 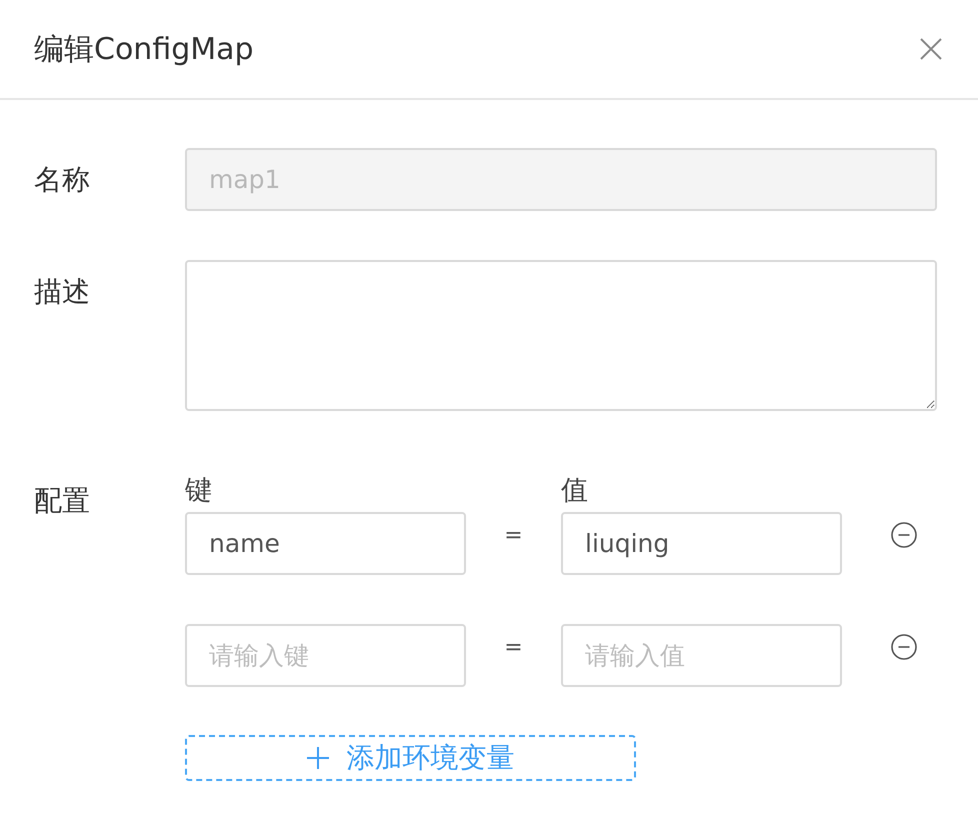 What do you see at coordinates (199, 491) in the screenshot?
I see `column-header: 键` at bounding box center [199, 491].